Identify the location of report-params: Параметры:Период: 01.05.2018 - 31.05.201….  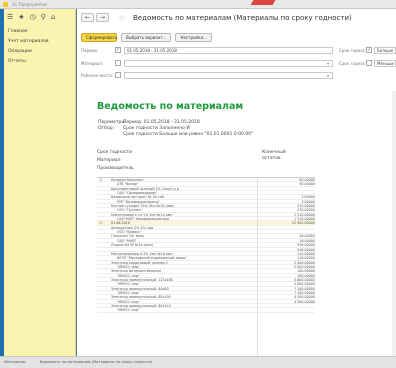
(175, 129).